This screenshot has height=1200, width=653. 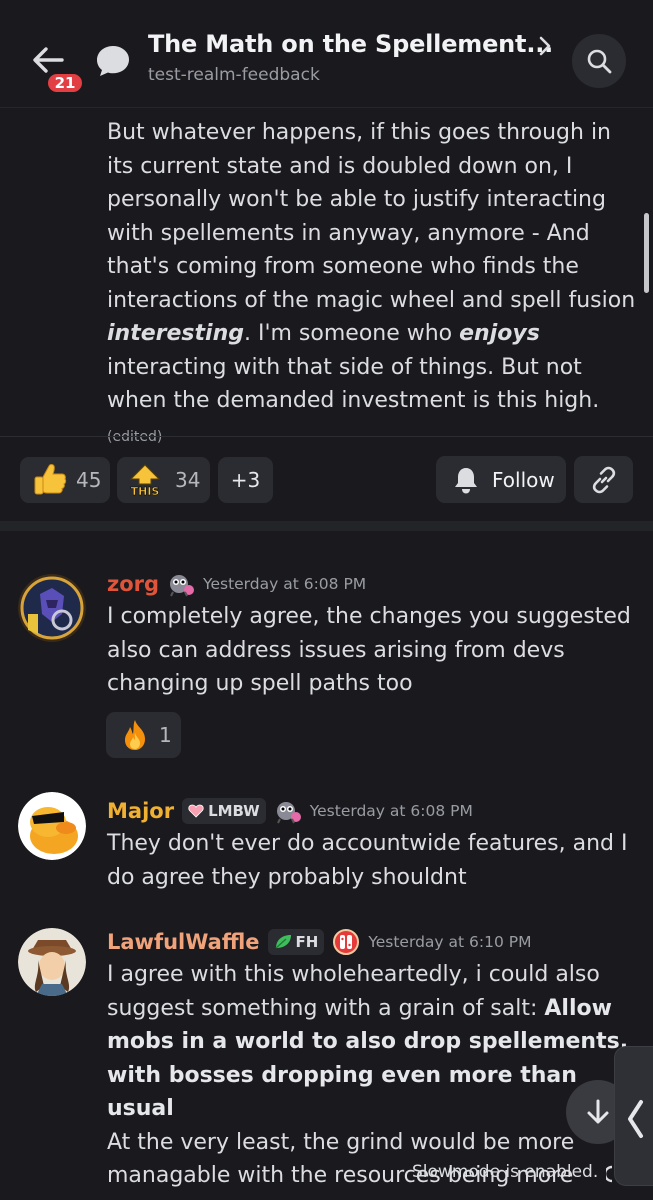 I want to click on side-panel-handle, so click(x=633, y=1116).